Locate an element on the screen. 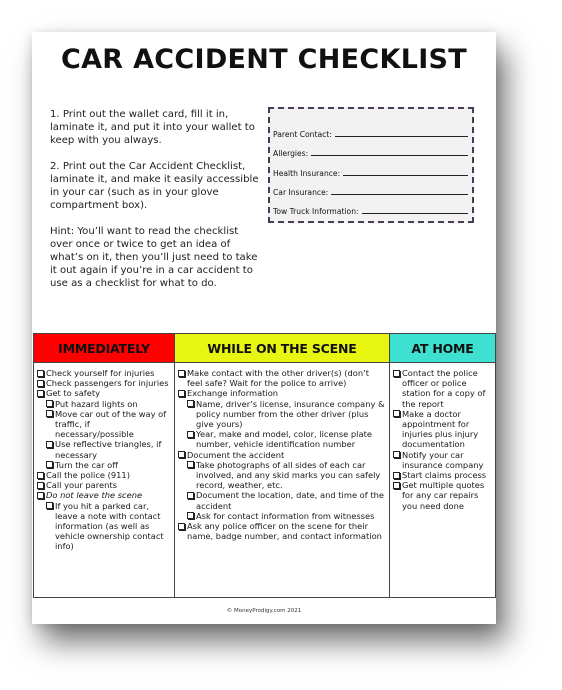 This screenshot has width=562, height=690. wallet-field-health-insurance: Health Insurance: is located at coordinates (370, 168).